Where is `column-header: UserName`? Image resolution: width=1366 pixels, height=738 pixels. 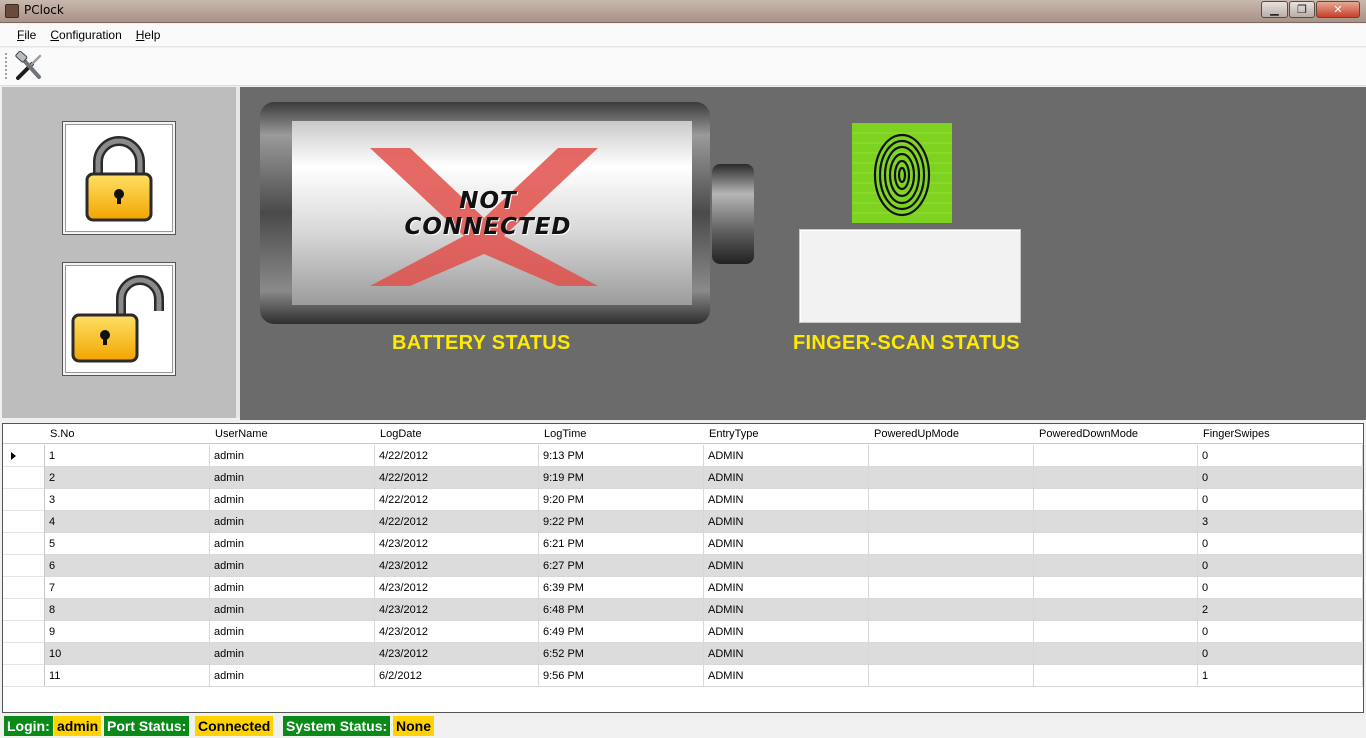 column-header: UserName is located at coordinates (292, 434).